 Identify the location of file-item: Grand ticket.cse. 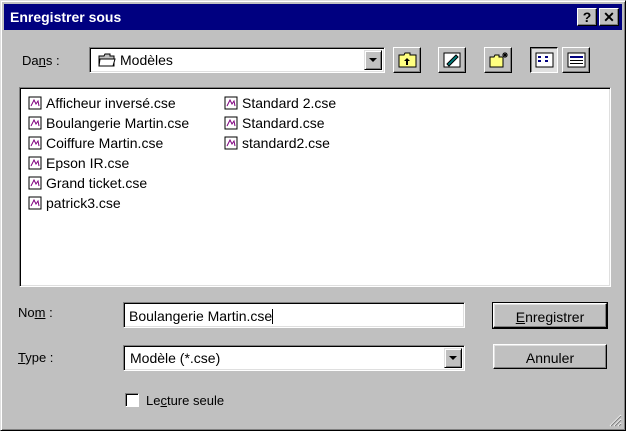
(126, 184).